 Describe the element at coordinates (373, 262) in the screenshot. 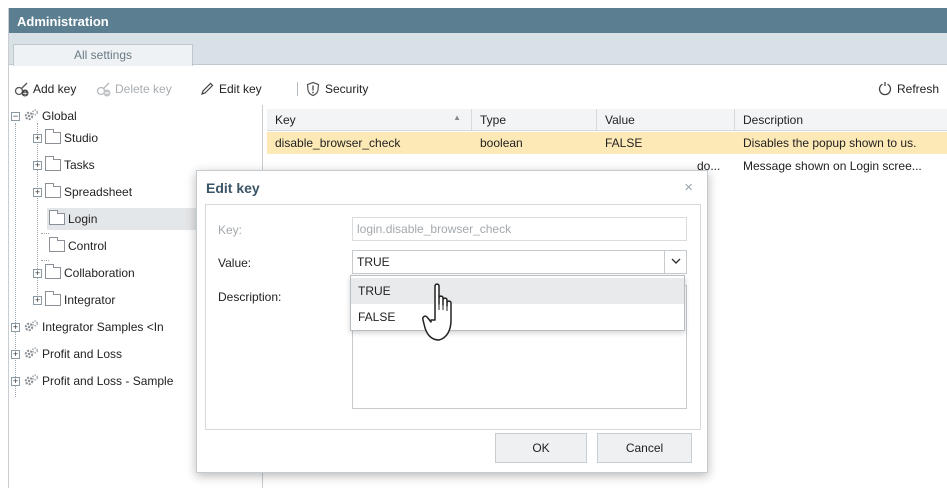

I see `value-select-text: TRUE` at that location.